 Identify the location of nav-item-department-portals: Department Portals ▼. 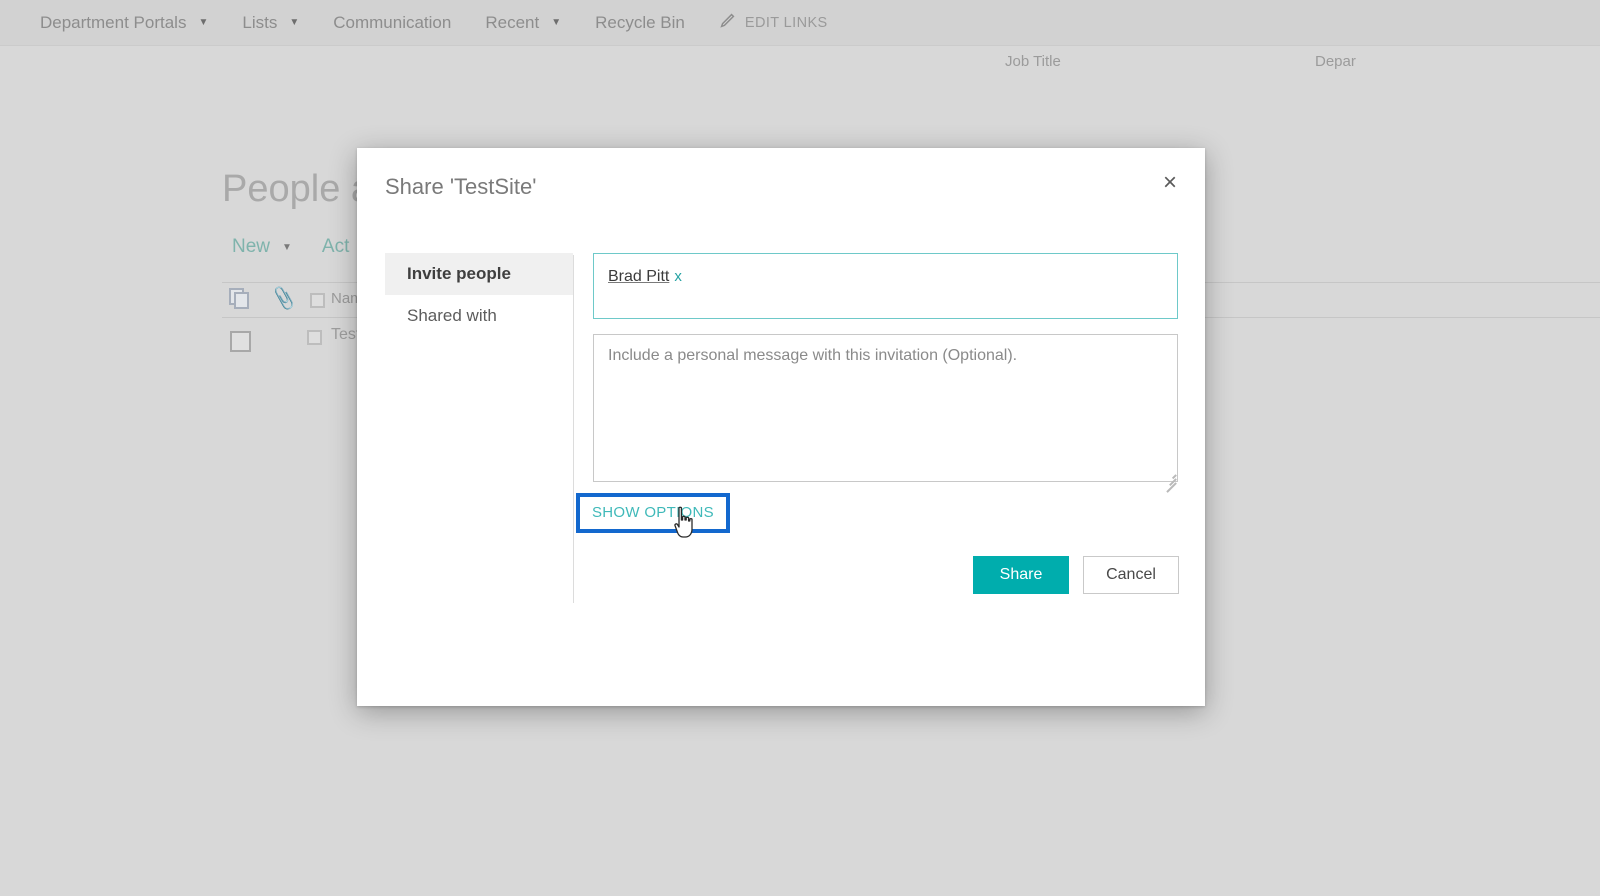
(124, 23).